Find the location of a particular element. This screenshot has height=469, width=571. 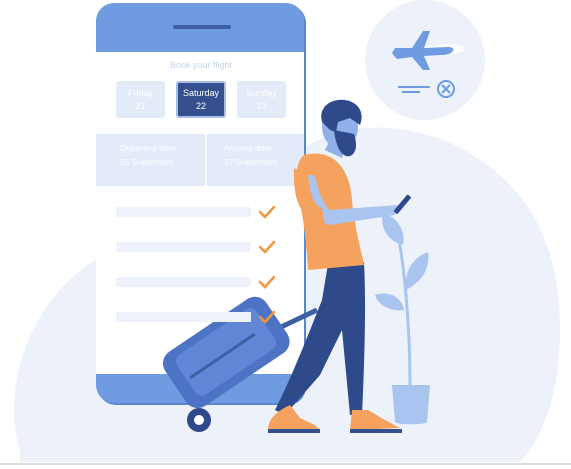

day-weekday: Saturday is located at coordinates (201, 92).